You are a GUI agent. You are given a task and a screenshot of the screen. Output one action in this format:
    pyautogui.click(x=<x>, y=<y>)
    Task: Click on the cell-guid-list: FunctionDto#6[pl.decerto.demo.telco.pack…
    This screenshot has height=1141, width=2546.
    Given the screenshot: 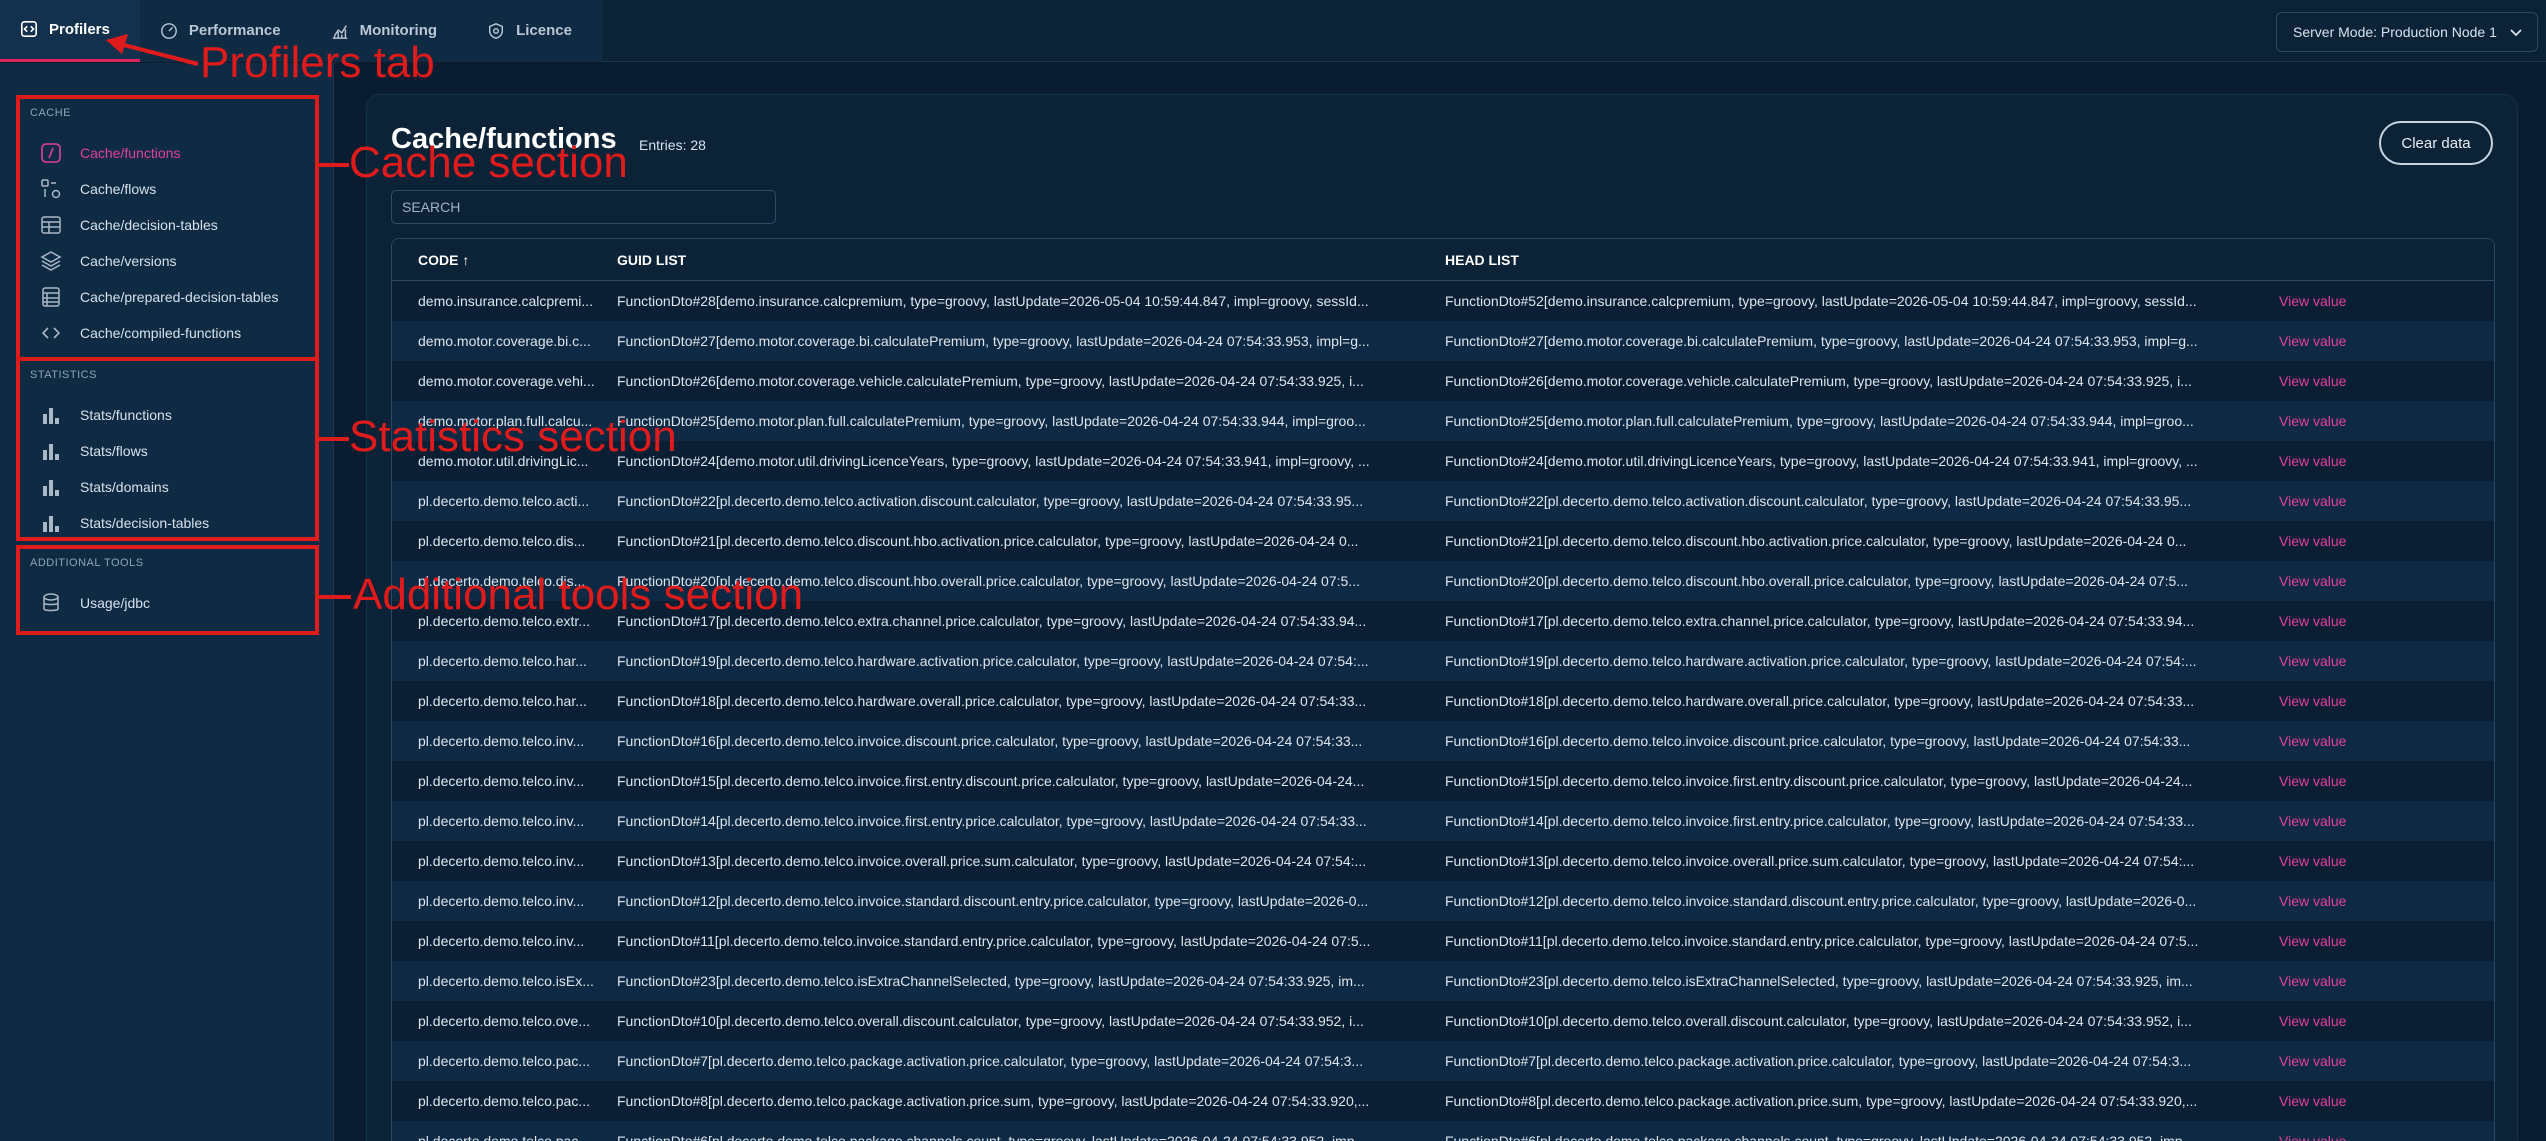 What is the action you would take?
    pyautogui.click(x=992, y=1137)
    